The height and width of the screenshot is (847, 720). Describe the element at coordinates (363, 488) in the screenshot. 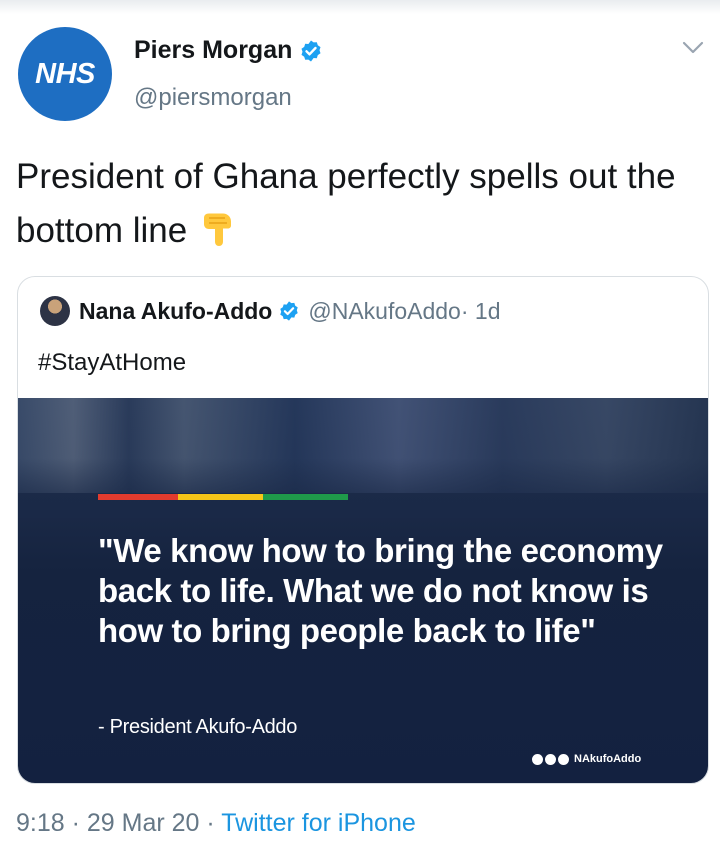

I see `image-background-fade` at that location.